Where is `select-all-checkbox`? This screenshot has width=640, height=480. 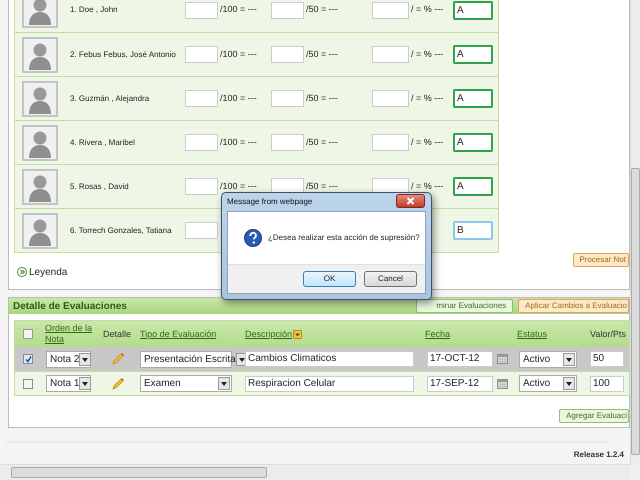 select-all-checkbox is located at coordinates (28, 334).